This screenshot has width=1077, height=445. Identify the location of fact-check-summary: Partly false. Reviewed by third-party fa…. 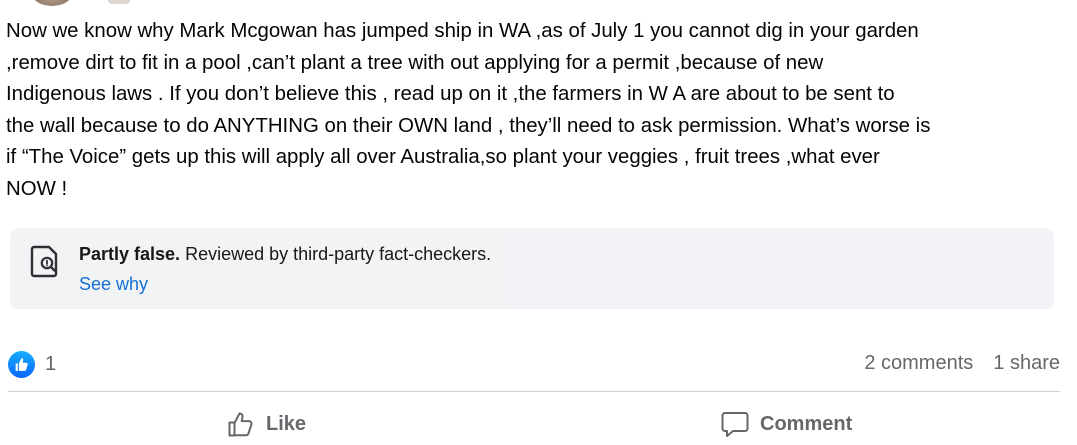
(285, 254).